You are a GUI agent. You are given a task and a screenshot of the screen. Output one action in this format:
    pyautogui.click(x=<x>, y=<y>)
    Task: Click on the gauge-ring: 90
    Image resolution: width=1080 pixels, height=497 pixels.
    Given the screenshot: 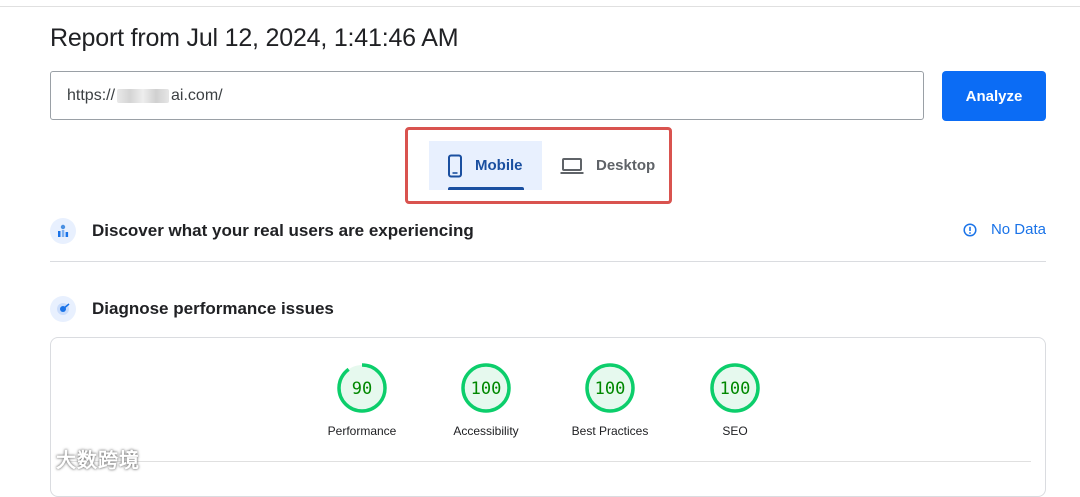 What is the action you would take?
    pyautogui.click(x=362, y=388)
    